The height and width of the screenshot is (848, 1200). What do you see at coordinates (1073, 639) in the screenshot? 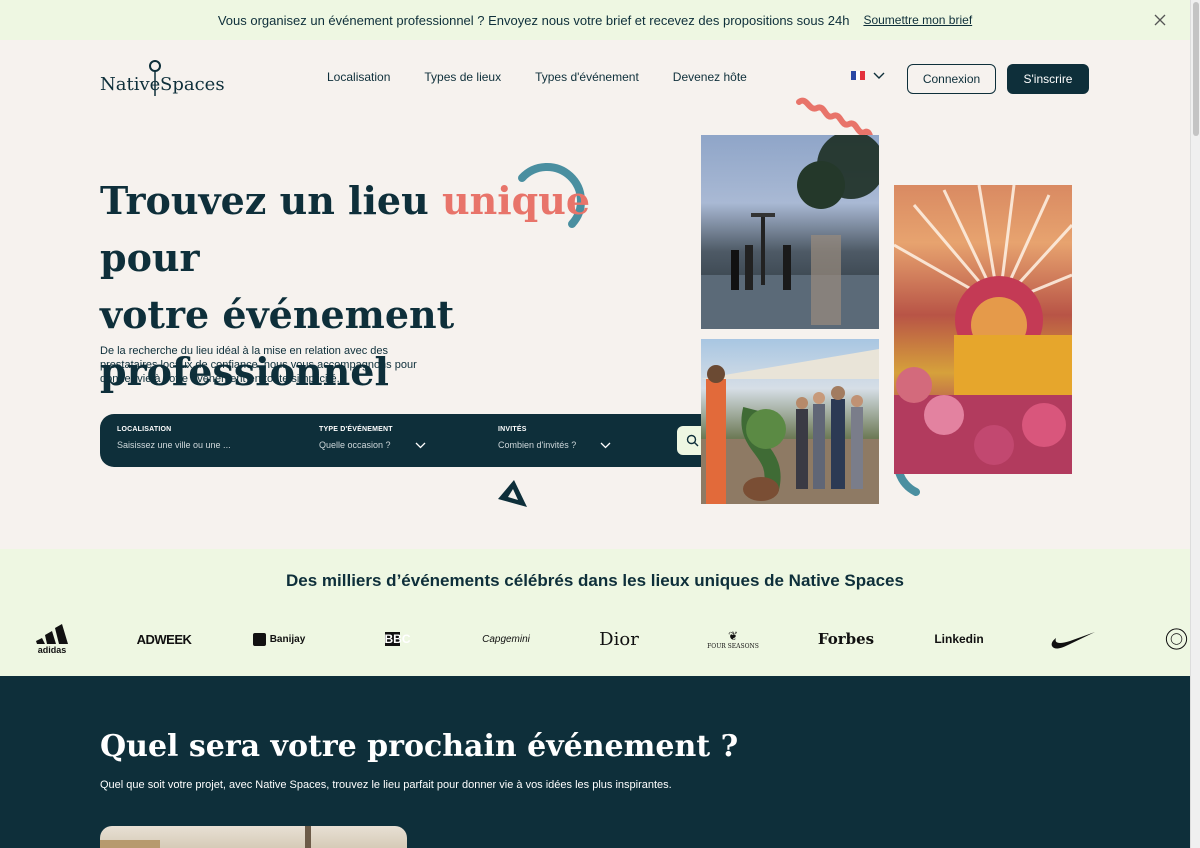
I see `nike-logo` at bounding box center [1073, 639].